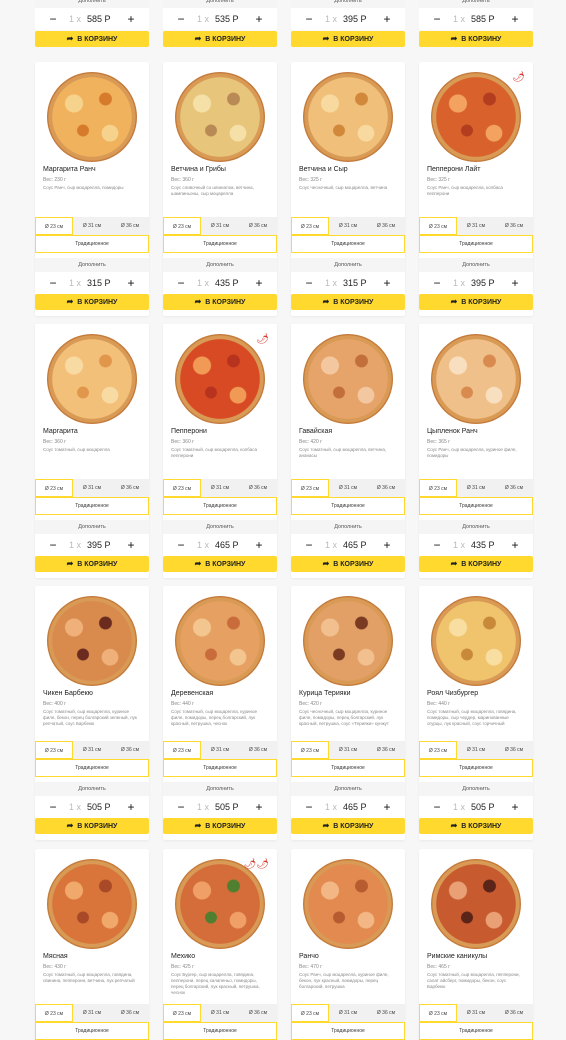 The height and width of the screenshot is (1040, 566). I want to click on quantity-stepper: −1 x 435 Р +, so click(220, 283).